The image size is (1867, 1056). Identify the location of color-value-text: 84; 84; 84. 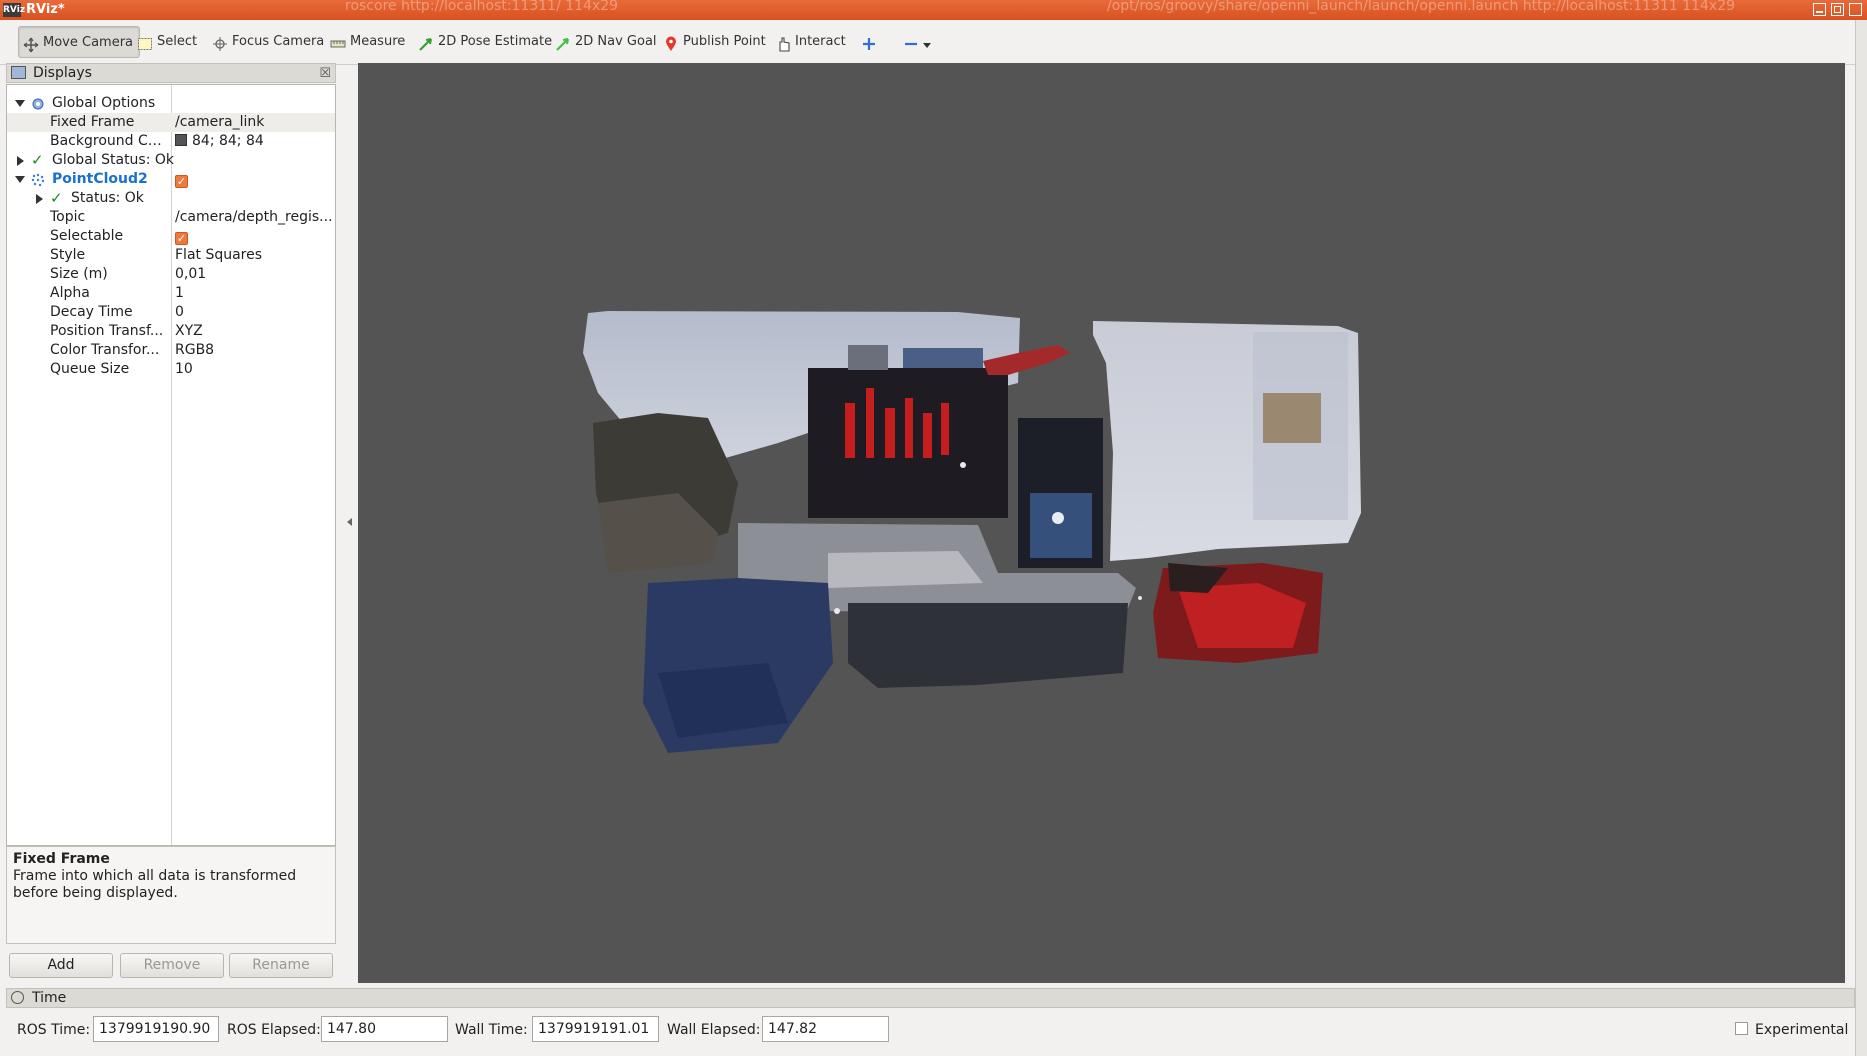
(228, 141).